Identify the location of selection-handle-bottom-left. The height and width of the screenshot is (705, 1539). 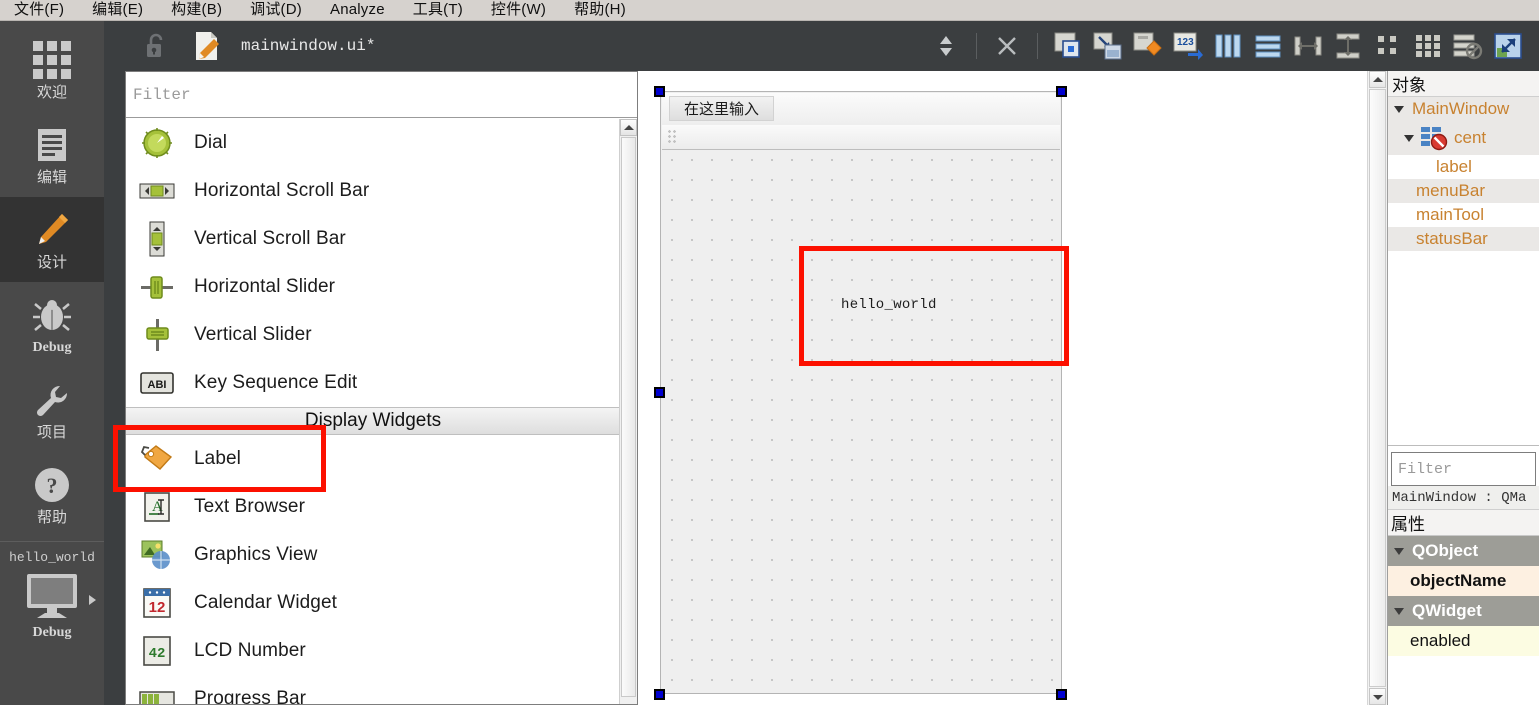
(659, 694).